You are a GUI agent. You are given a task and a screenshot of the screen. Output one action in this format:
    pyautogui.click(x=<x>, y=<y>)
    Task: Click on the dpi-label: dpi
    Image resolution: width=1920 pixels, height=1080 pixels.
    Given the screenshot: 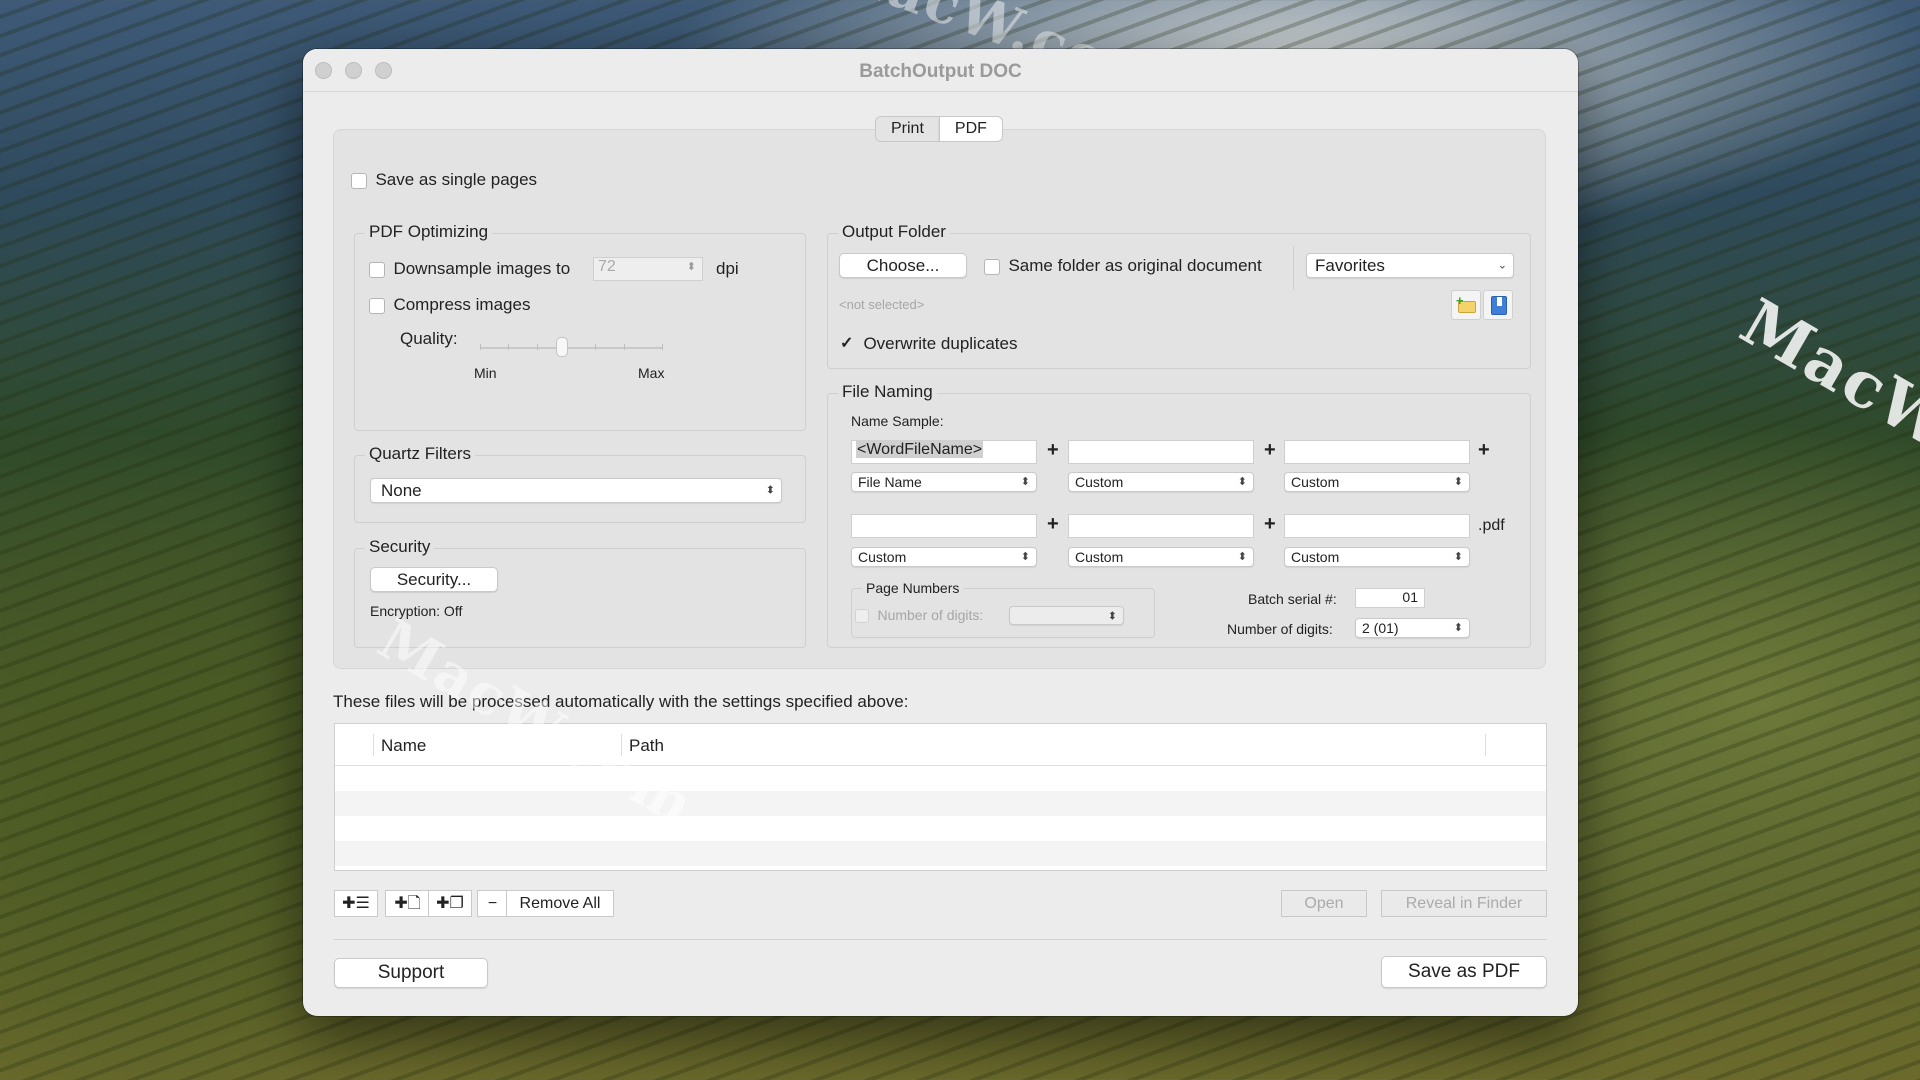 What is the action you would take?
    pyautogui.click(x=727, y=268)
    